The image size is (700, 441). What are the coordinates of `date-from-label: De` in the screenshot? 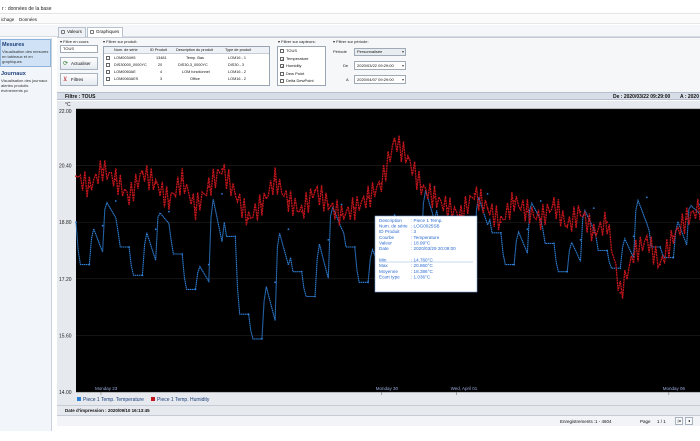 It's located at (346, 65).